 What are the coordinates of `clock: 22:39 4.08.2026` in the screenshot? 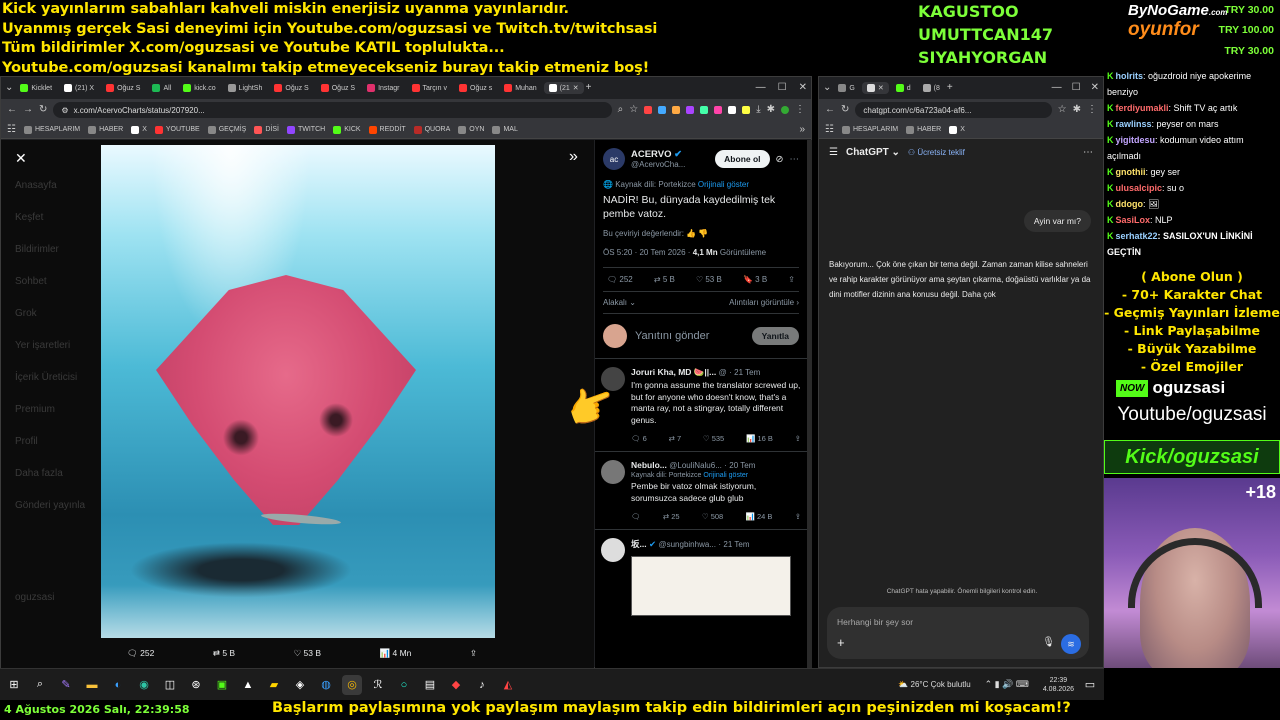 It's located at (1058, 685).